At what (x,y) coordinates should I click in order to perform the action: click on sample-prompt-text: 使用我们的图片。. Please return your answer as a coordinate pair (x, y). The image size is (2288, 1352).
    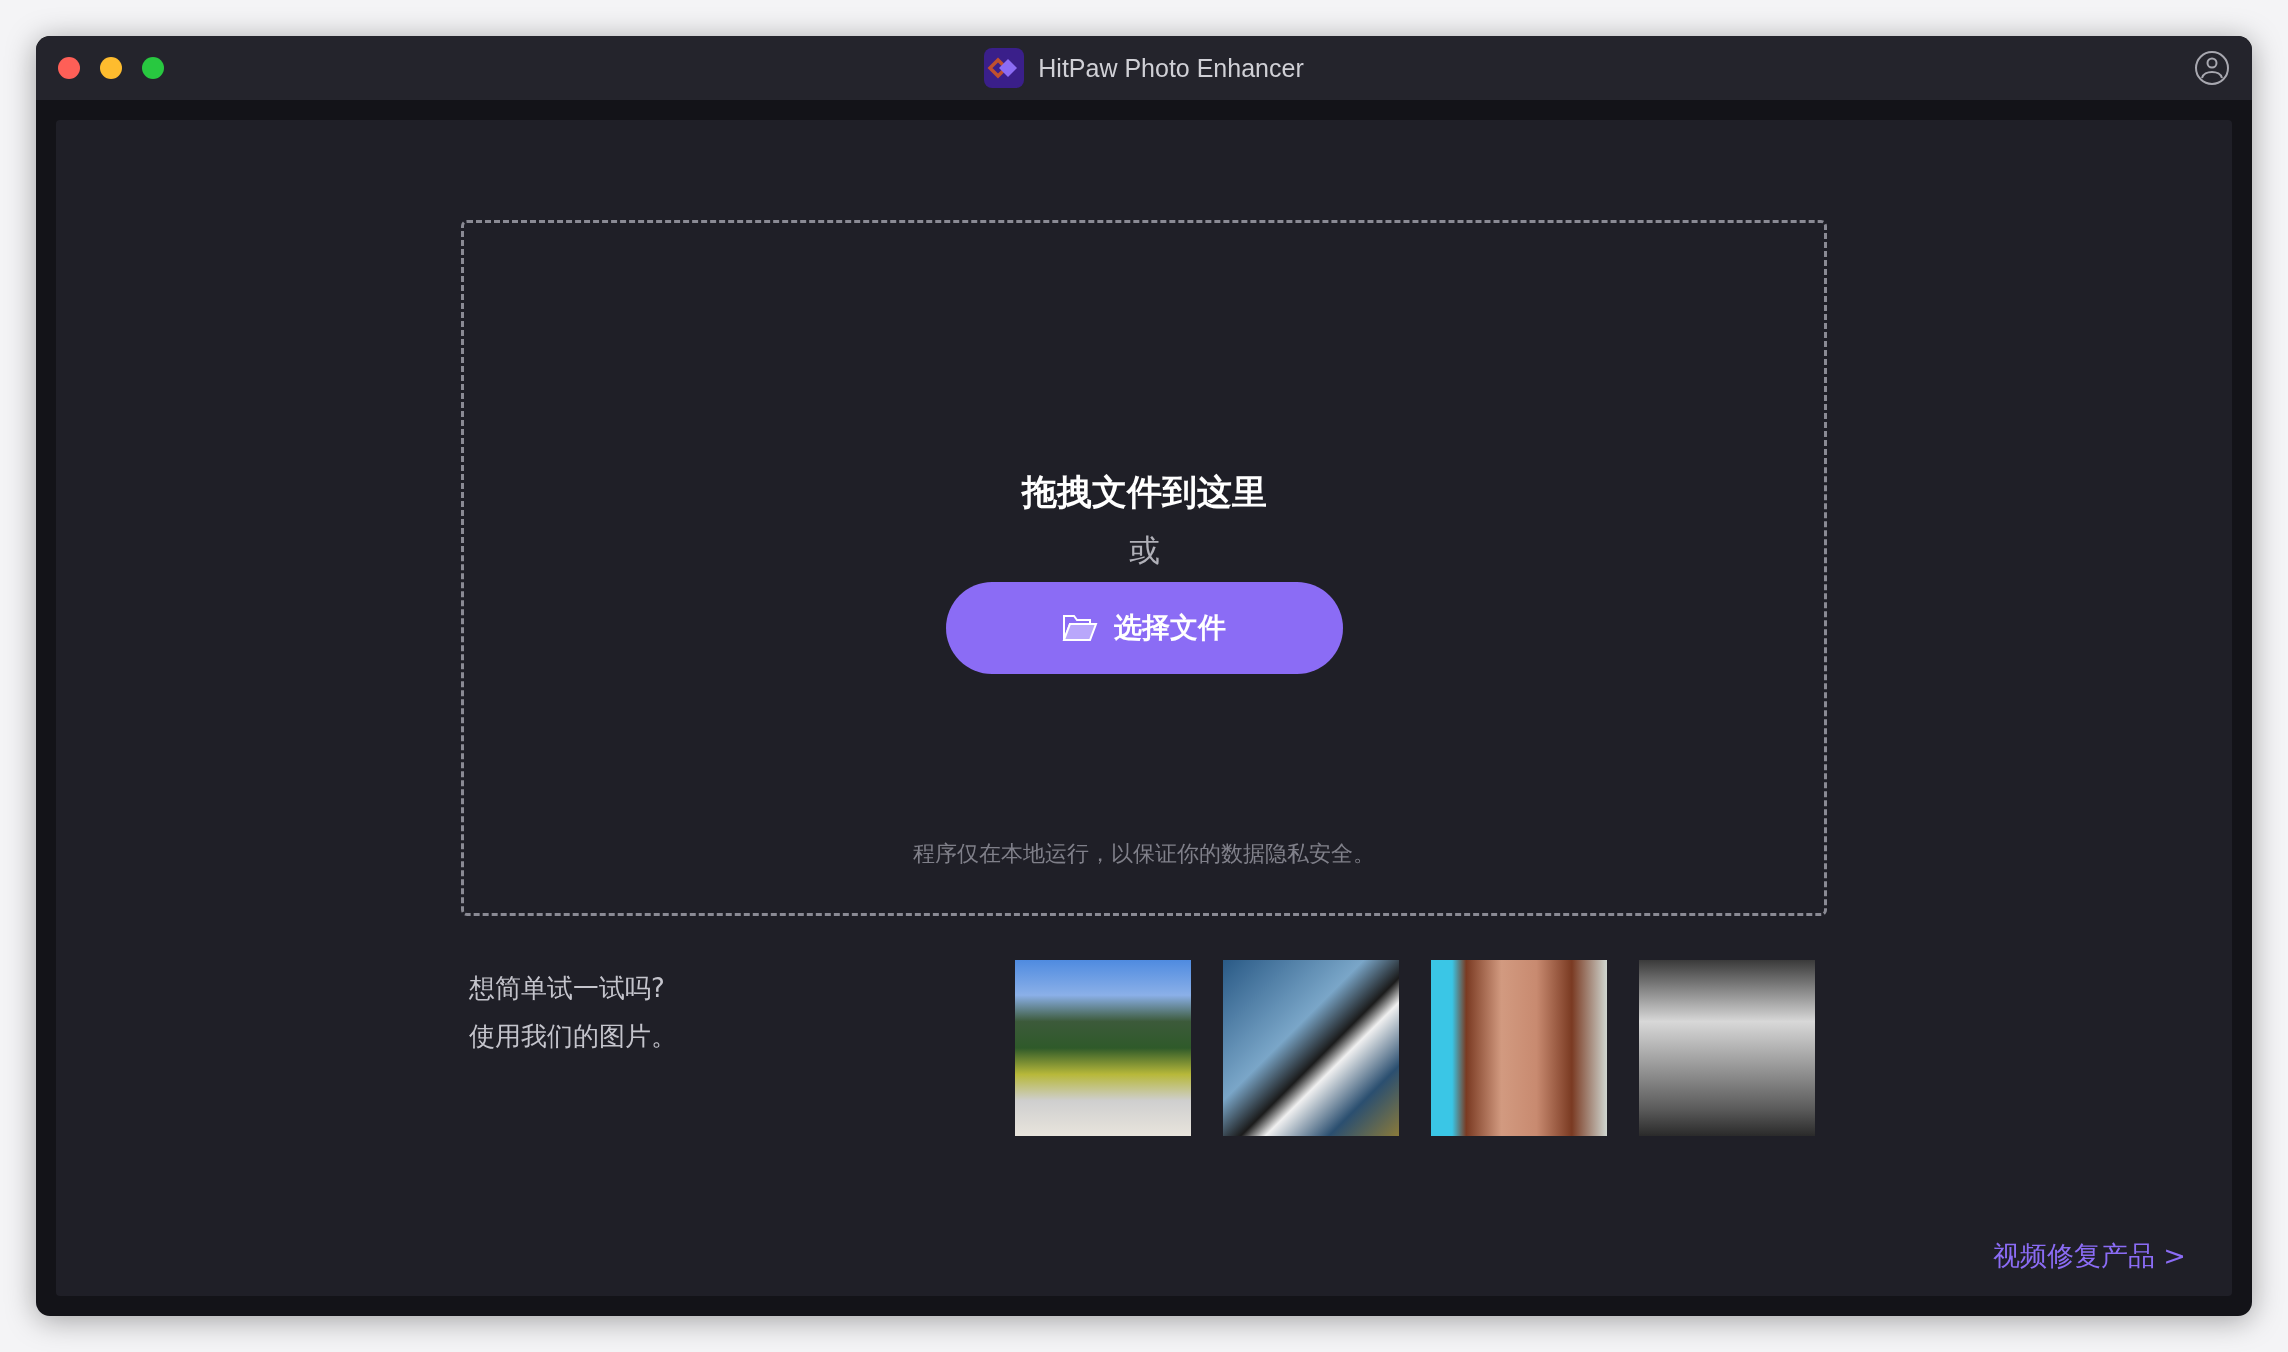
    Looking at the image, I should click on (573, 1036).